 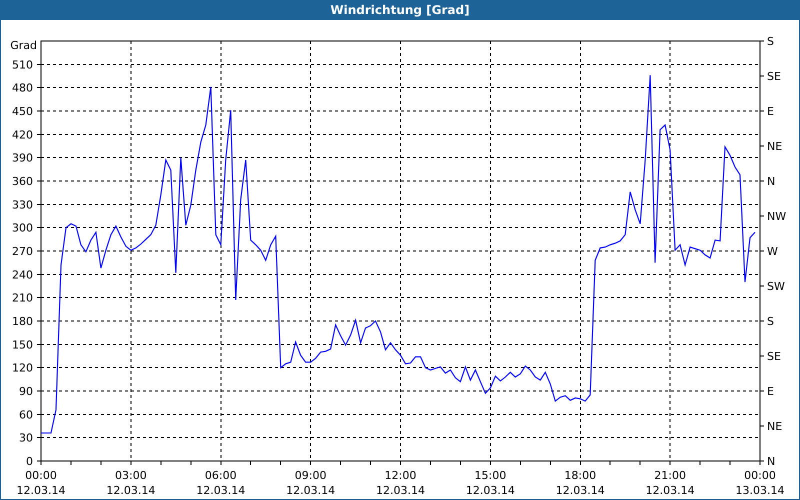 What do you see at coordinates (22, 368) in the screenshot?
I see `axis-label: 120` at bounding box center [22, 368].